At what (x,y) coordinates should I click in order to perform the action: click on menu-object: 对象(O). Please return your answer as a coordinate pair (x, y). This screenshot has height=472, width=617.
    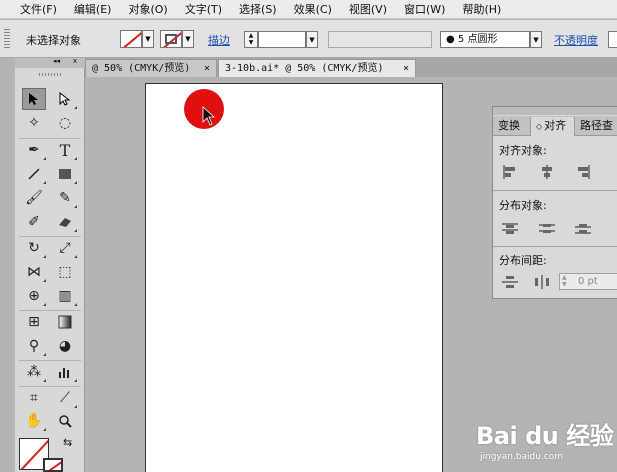
    Looking at the image, I should click on (147, 9).